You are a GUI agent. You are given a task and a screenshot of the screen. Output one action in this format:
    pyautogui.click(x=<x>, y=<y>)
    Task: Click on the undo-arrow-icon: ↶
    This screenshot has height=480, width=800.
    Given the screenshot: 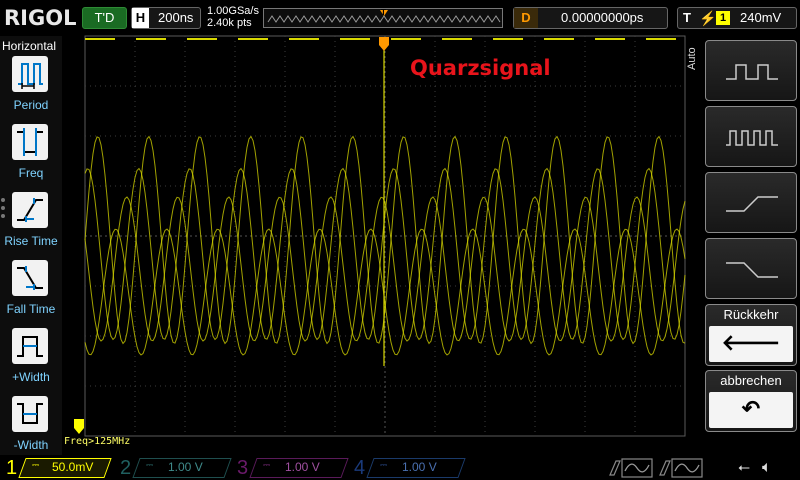 What is the action you would take?
    pyautogui.click(x=751, y=410)
    